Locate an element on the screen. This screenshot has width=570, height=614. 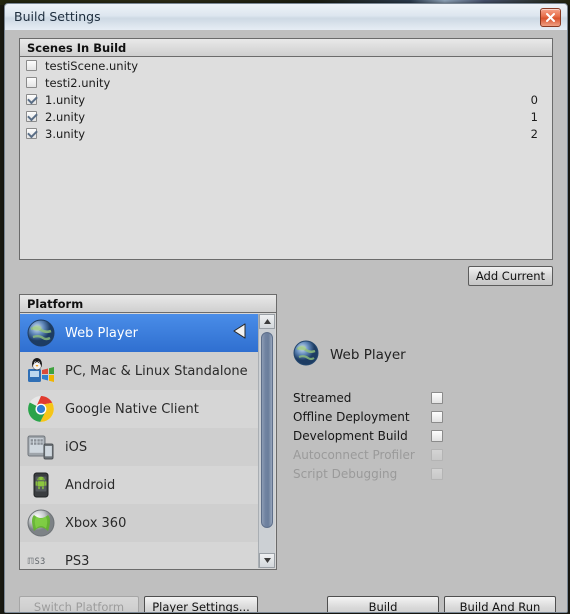
ps3-icon: ℿS3 is located at coordinates (41, 558).